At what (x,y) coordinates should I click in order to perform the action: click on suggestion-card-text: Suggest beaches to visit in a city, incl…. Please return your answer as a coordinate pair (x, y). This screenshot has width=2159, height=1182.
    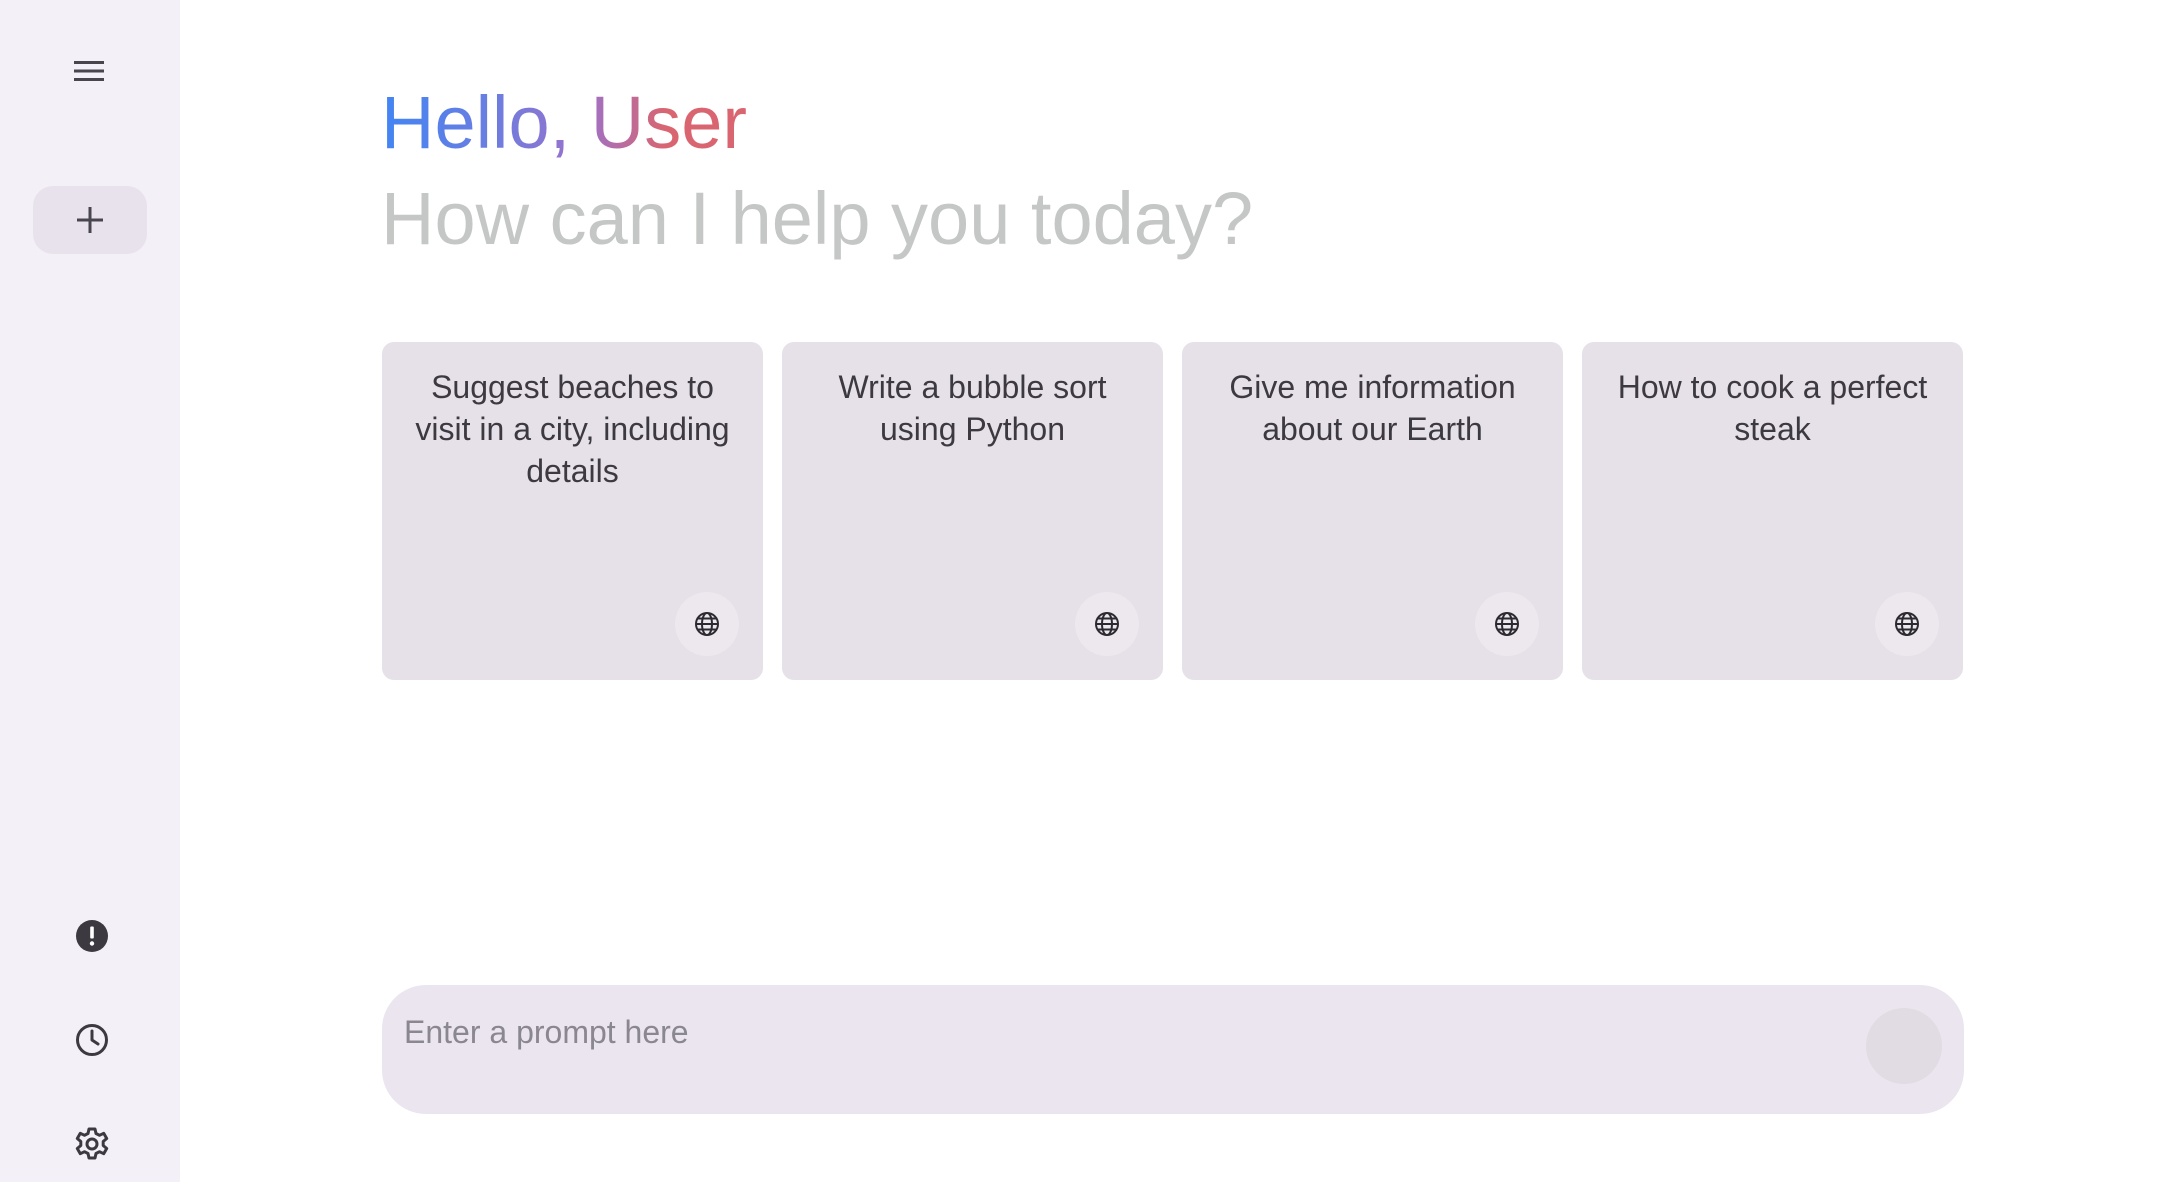
    Looking at the image, I should click on (572, 429).